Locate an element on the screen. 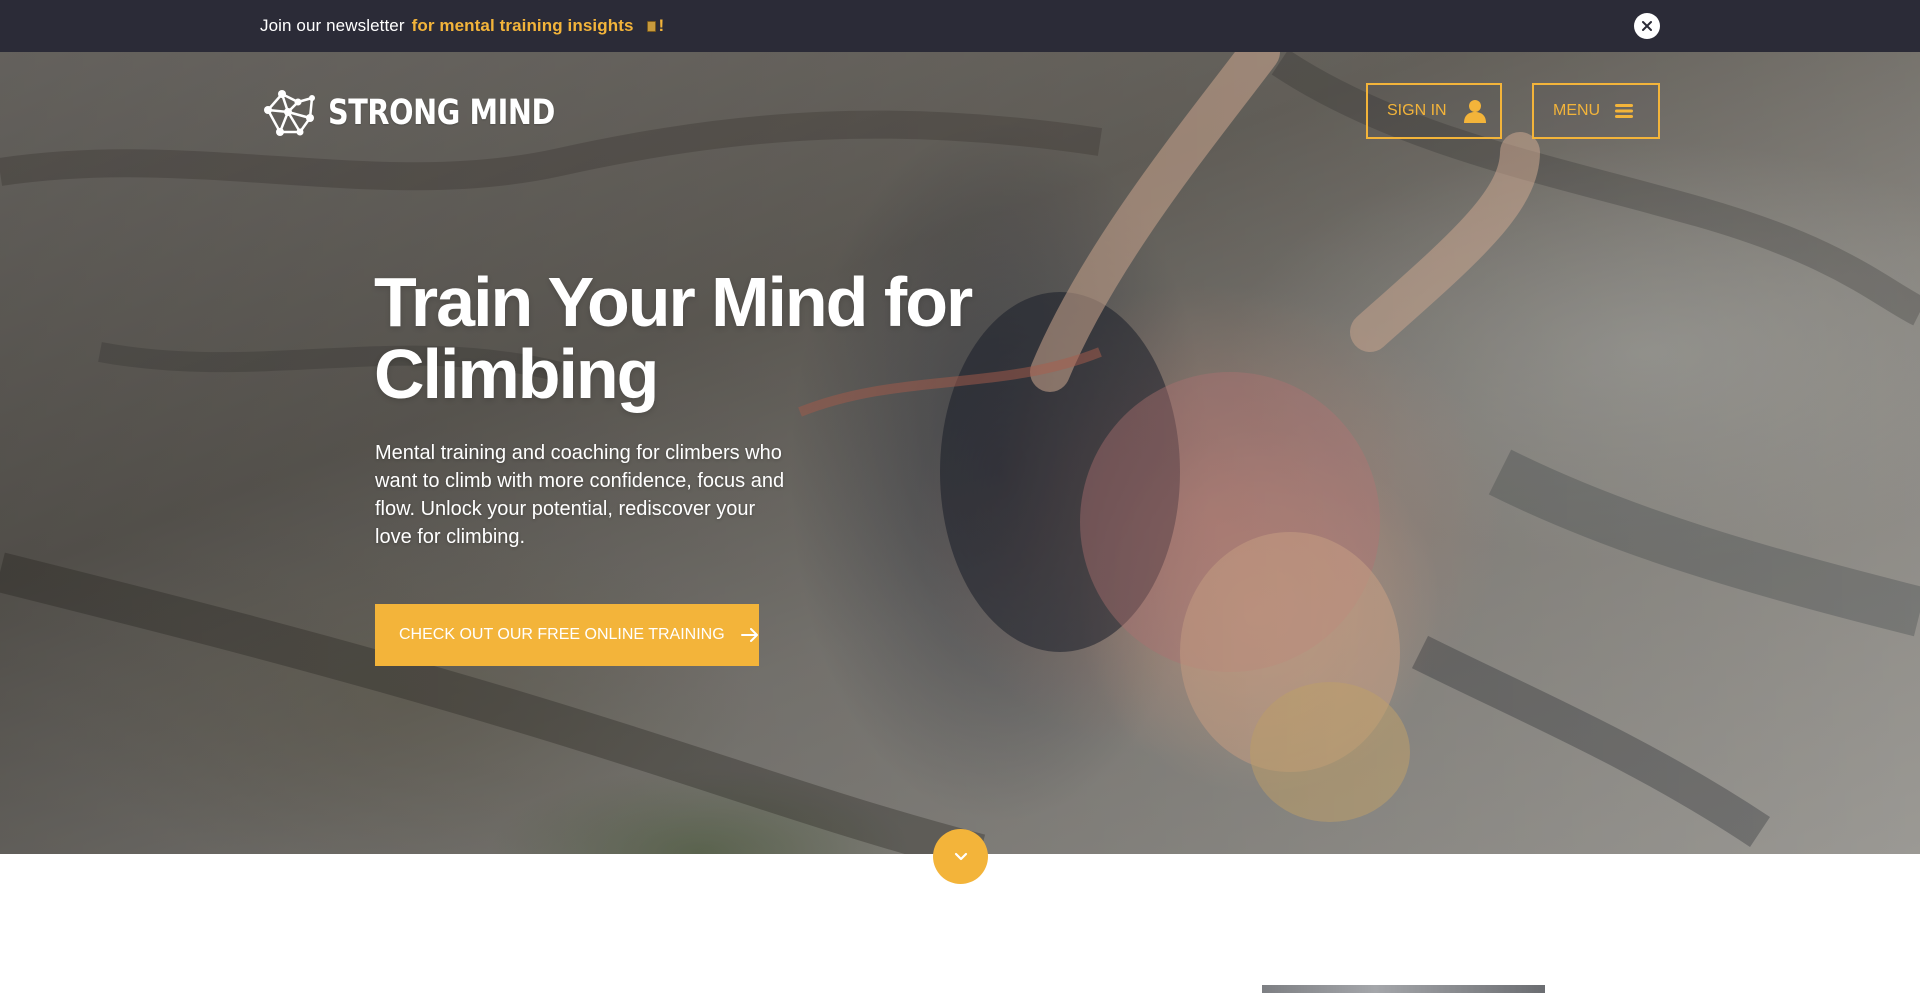 The width and height of the screenshot is (1920, 993). newsletter-suffix: ! is located at coordinates (661, 25).